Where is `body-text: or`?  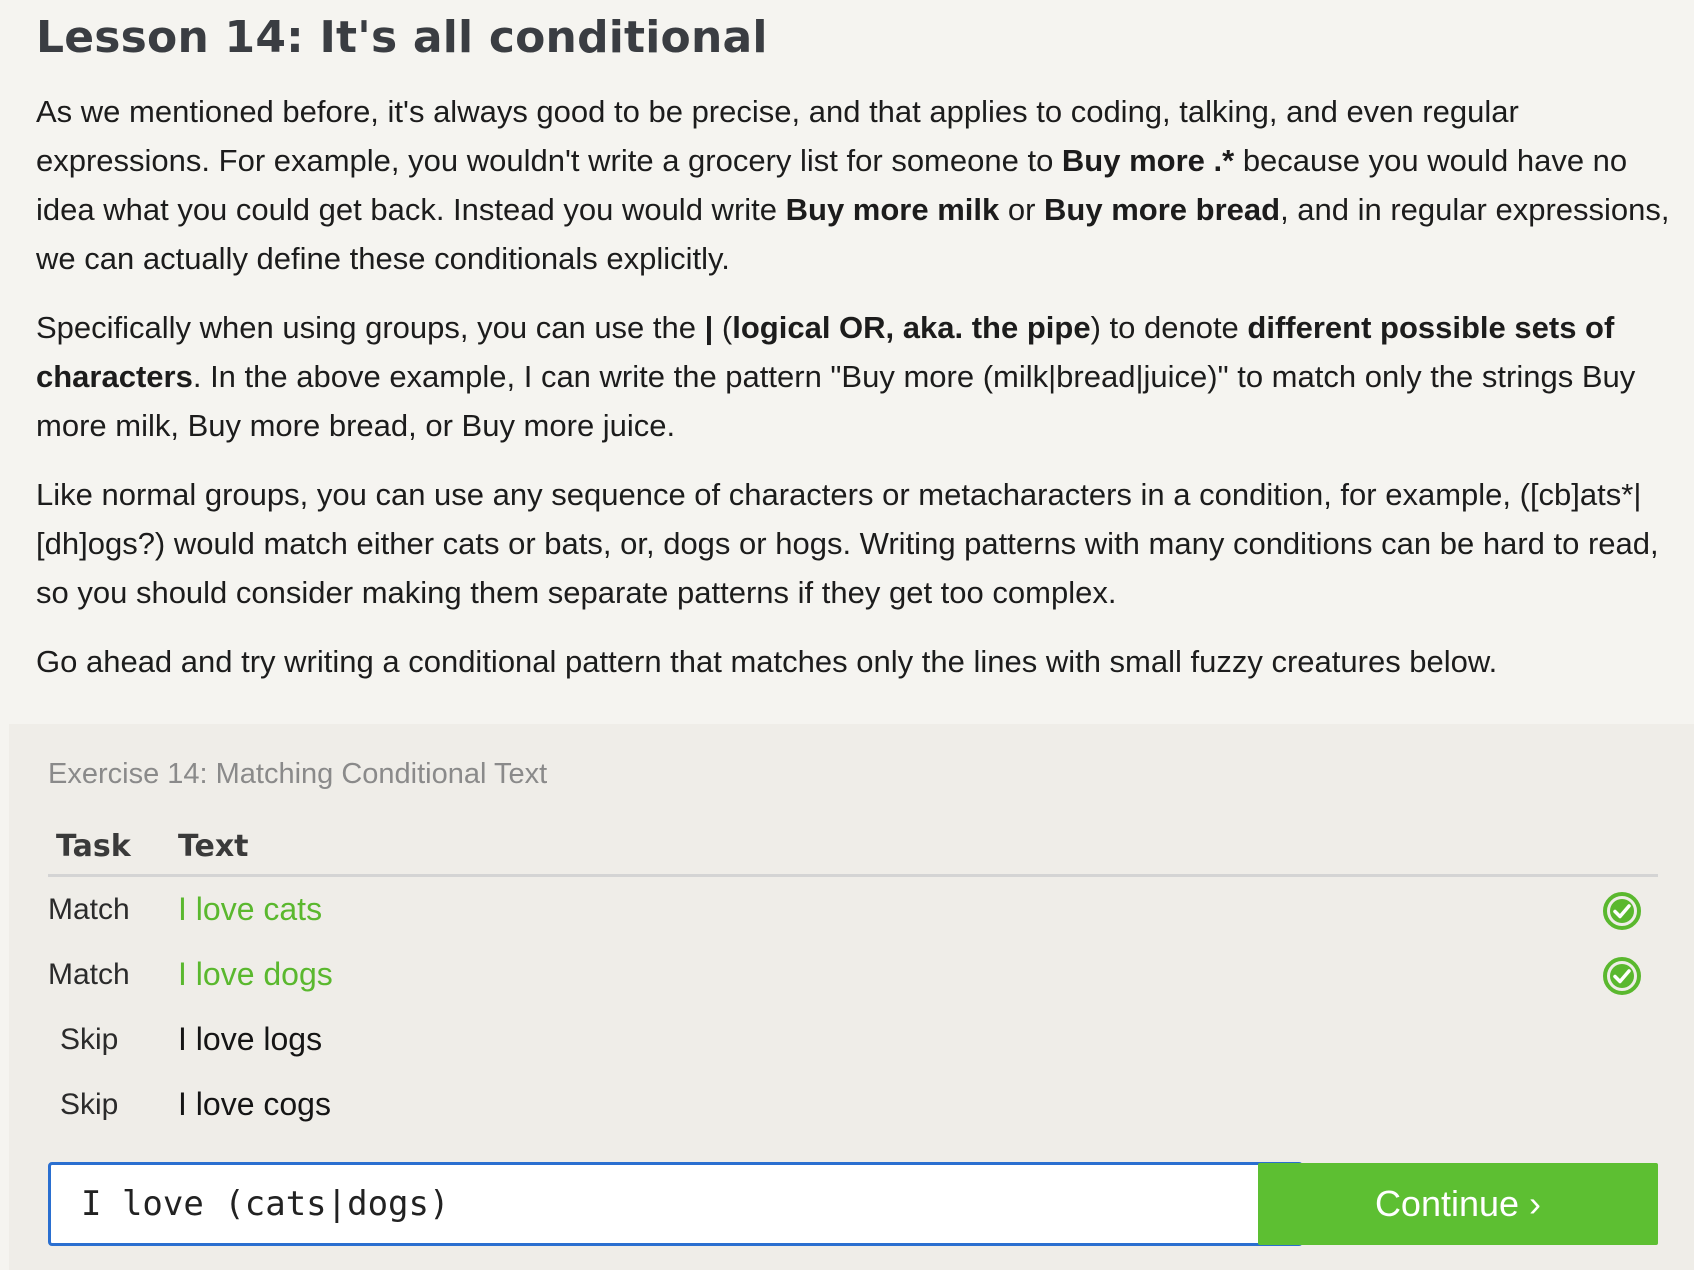
body-text: or is located at coordinates (1022, 209).